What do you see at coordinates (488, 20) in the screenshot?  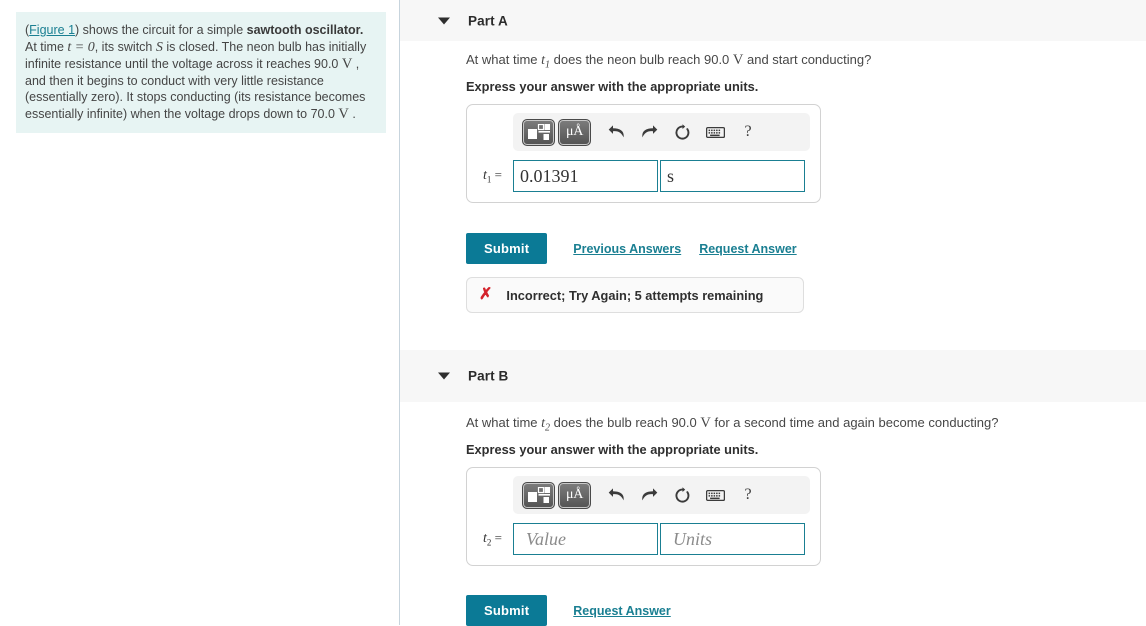 I see `part-a-title: Part A` at bounding box center [488, 20].